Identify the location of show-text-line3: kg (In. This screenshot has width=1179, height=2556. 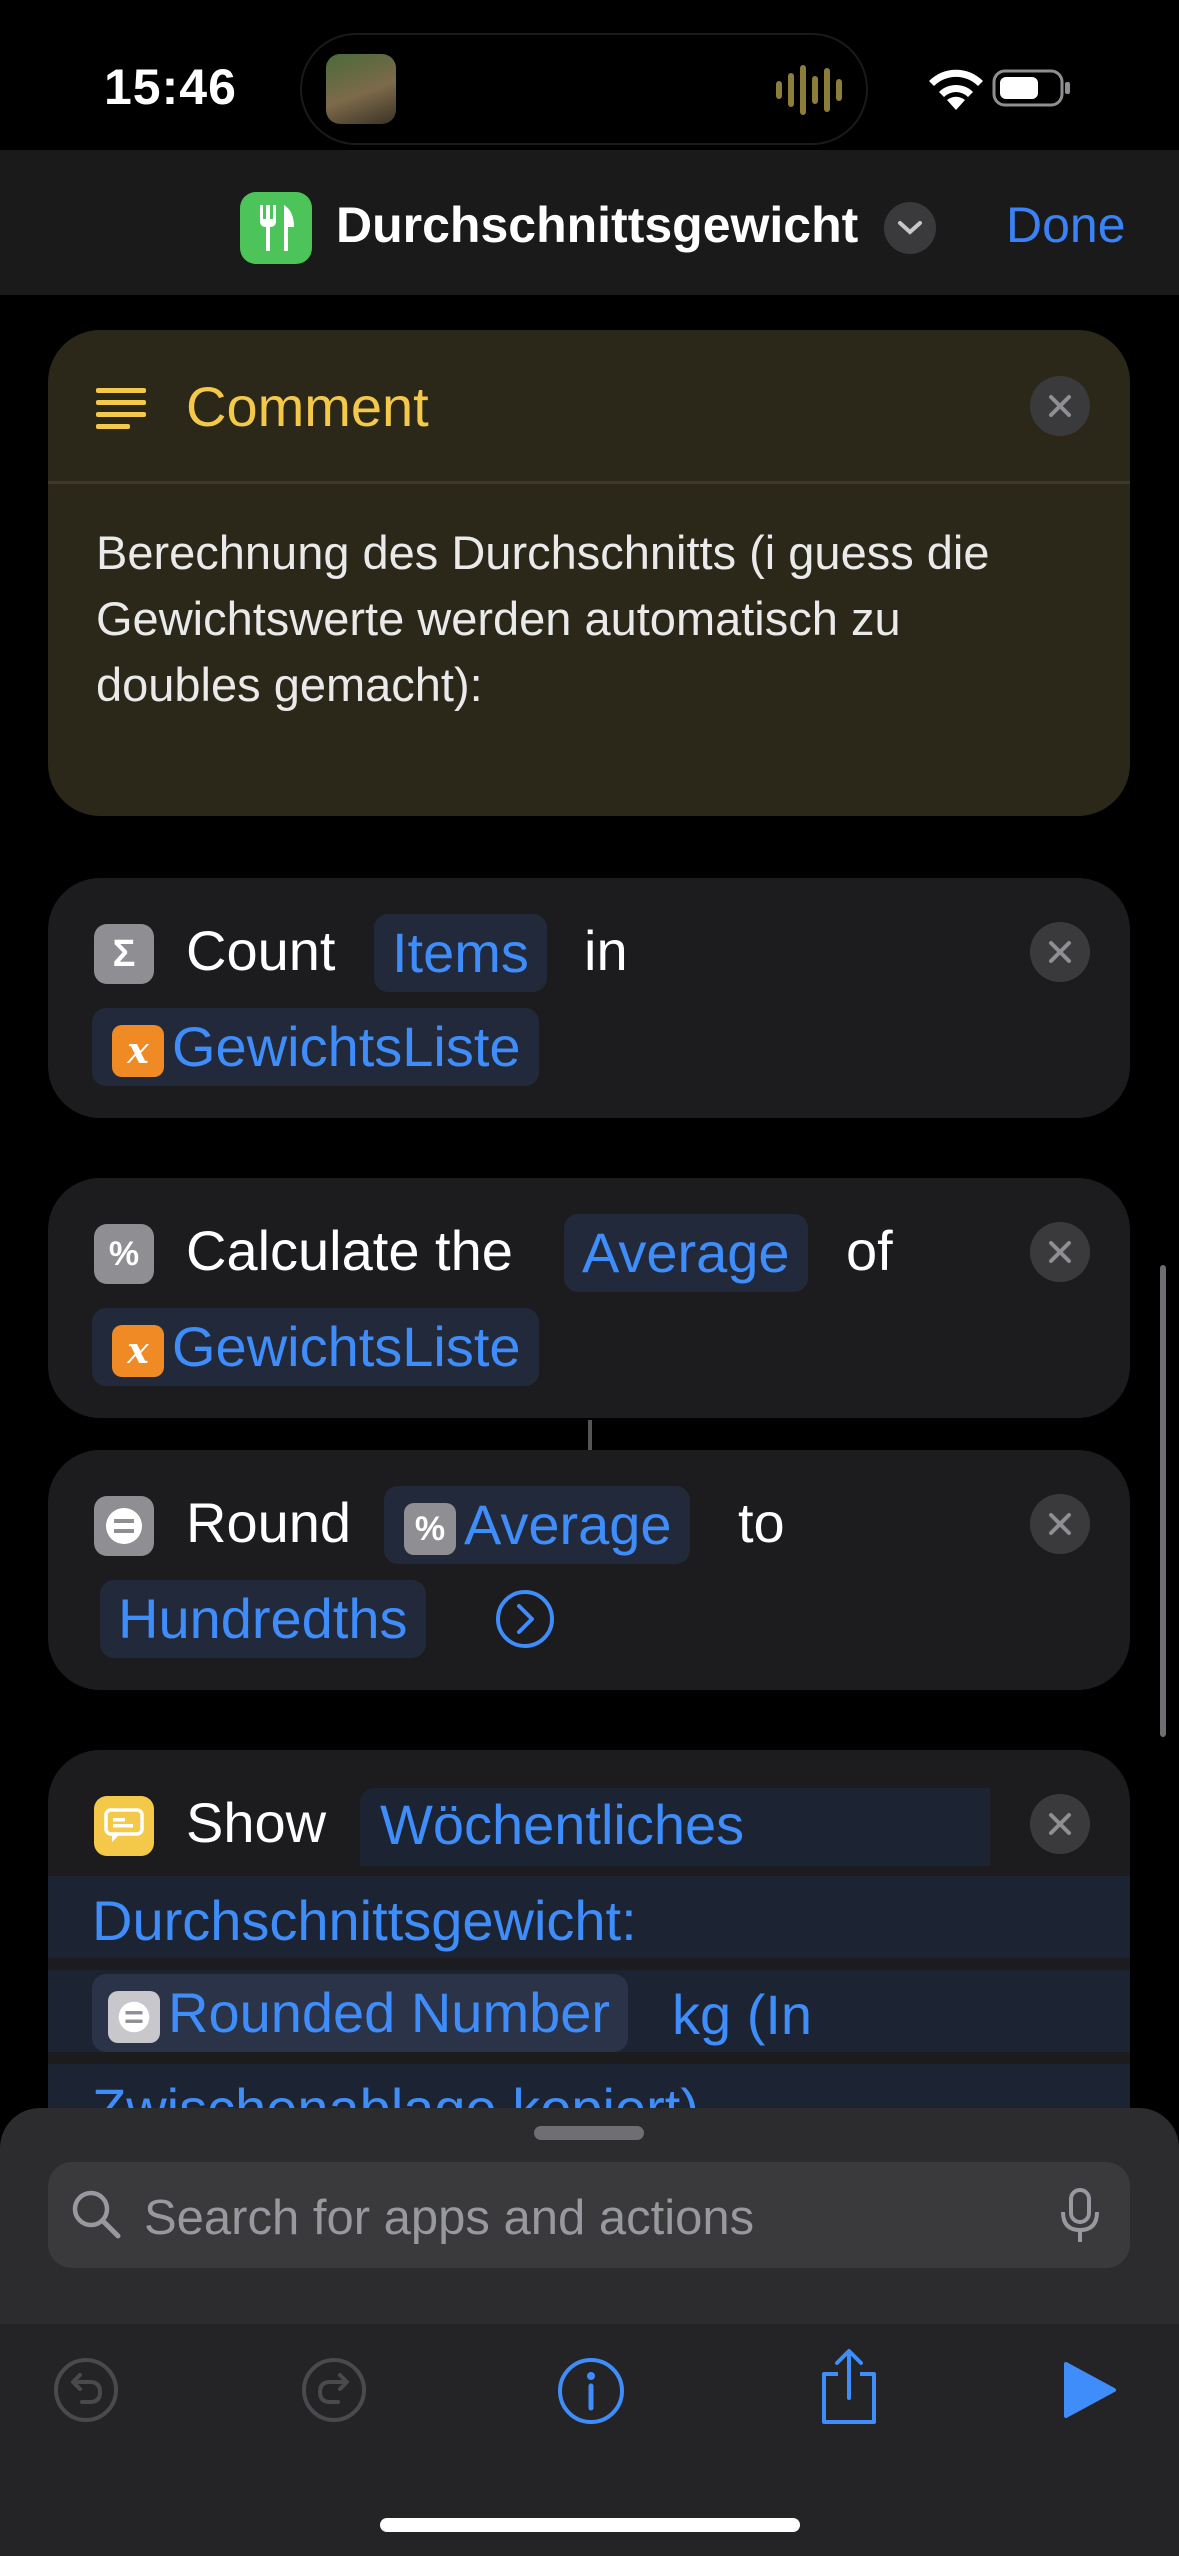
(742, 2015).